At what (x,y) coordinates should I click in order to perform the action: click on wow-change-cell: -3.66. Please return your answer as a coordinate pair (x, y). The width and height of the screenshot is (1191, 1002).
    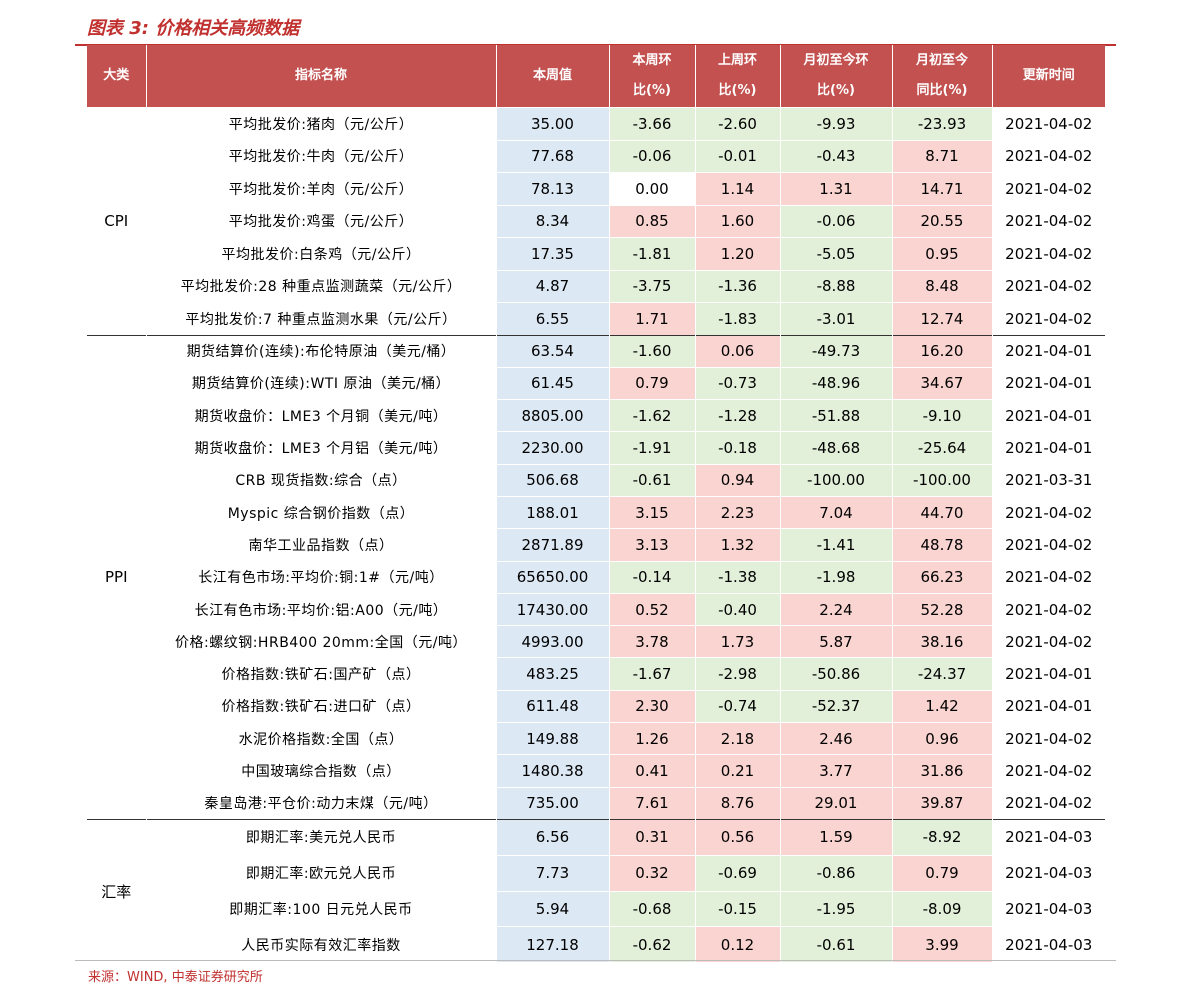
    Looking at the image, I should click on (651, 123).